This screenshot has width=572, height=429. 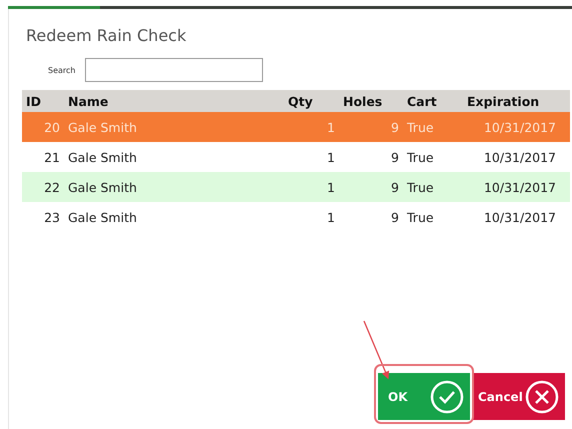 What do you see at coordinates (174, 101) in the screenshot?
I see `column-header: Name` at bounding box center [174, 101].